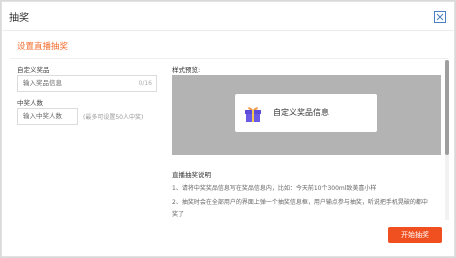 Image resolution: width=456 pixels, height=258 pixels. Describe the element at coordinates (87, 83) in the screenshot. I see `prize-input: 输入奖品信息 0/16` at that location.